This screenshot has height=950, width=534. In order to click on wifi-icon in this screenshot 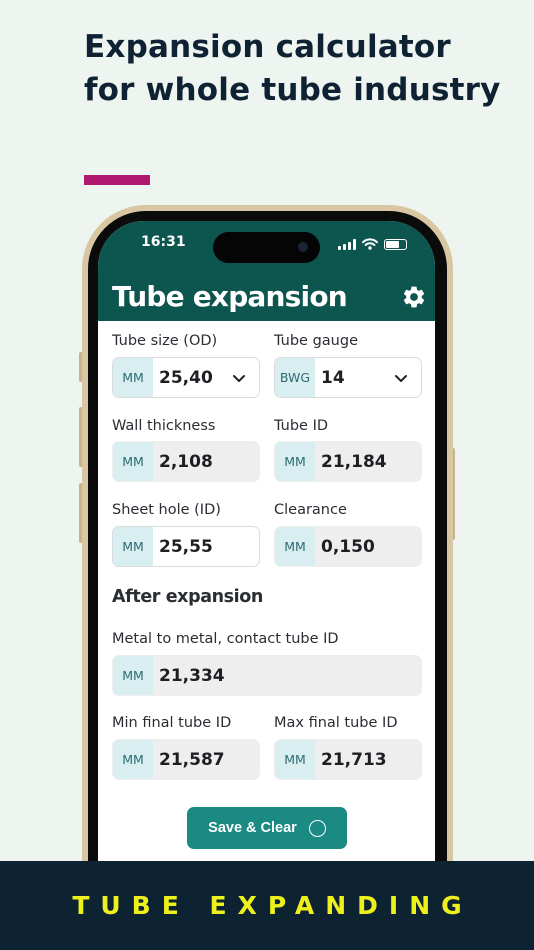, I will do `click(370, 244)`.